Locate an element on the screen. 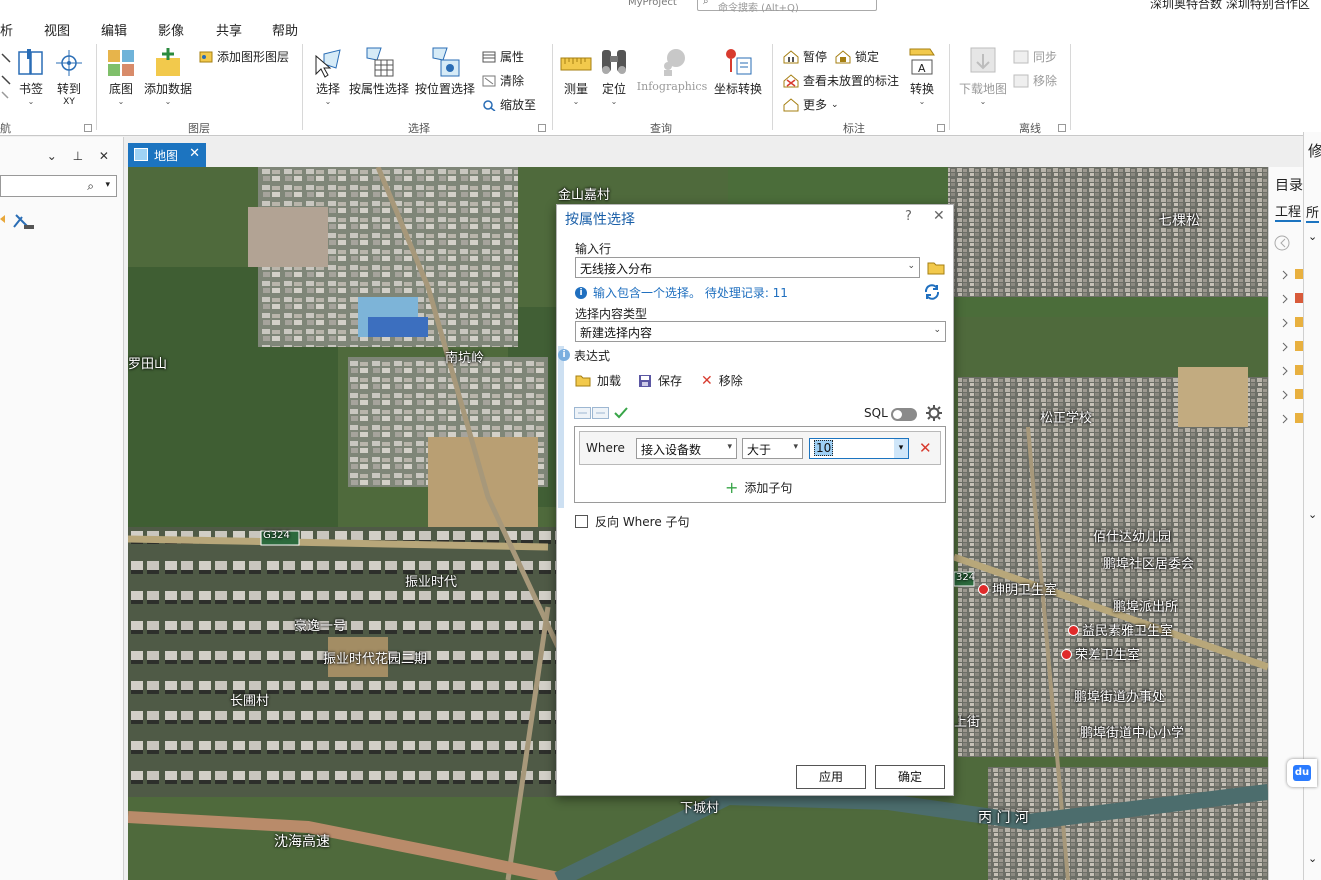 This screenshot has width=1321, height=880. map-label-jinshan: 金山嘉村 is located at coordinates (584, 195).